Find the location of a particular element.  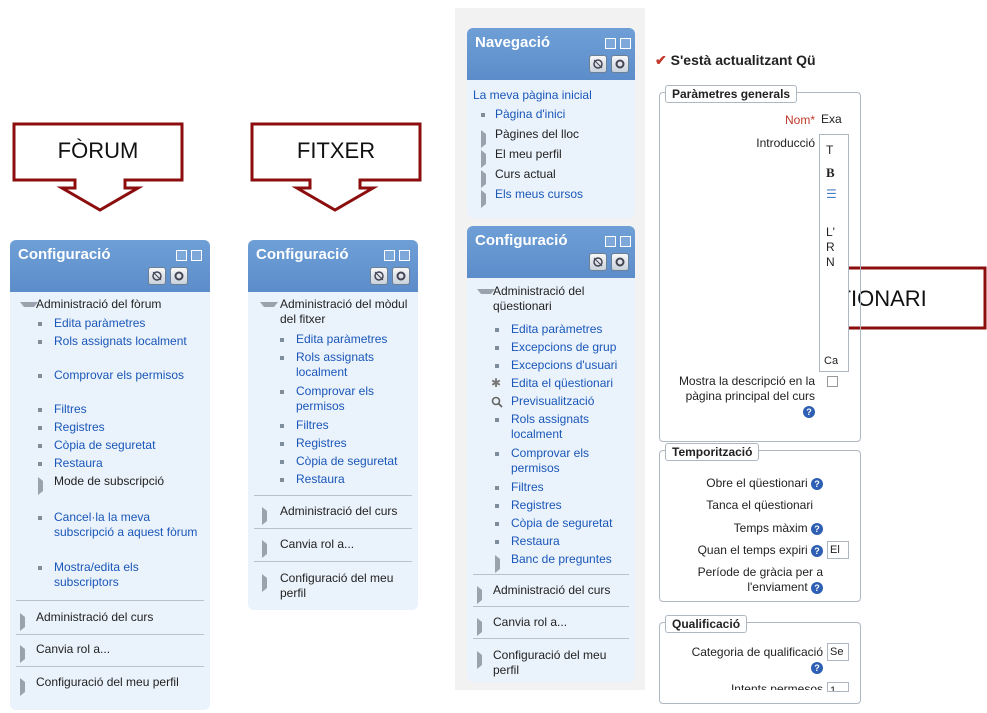

name-label: Nom* is located at coordinates (740, 120).